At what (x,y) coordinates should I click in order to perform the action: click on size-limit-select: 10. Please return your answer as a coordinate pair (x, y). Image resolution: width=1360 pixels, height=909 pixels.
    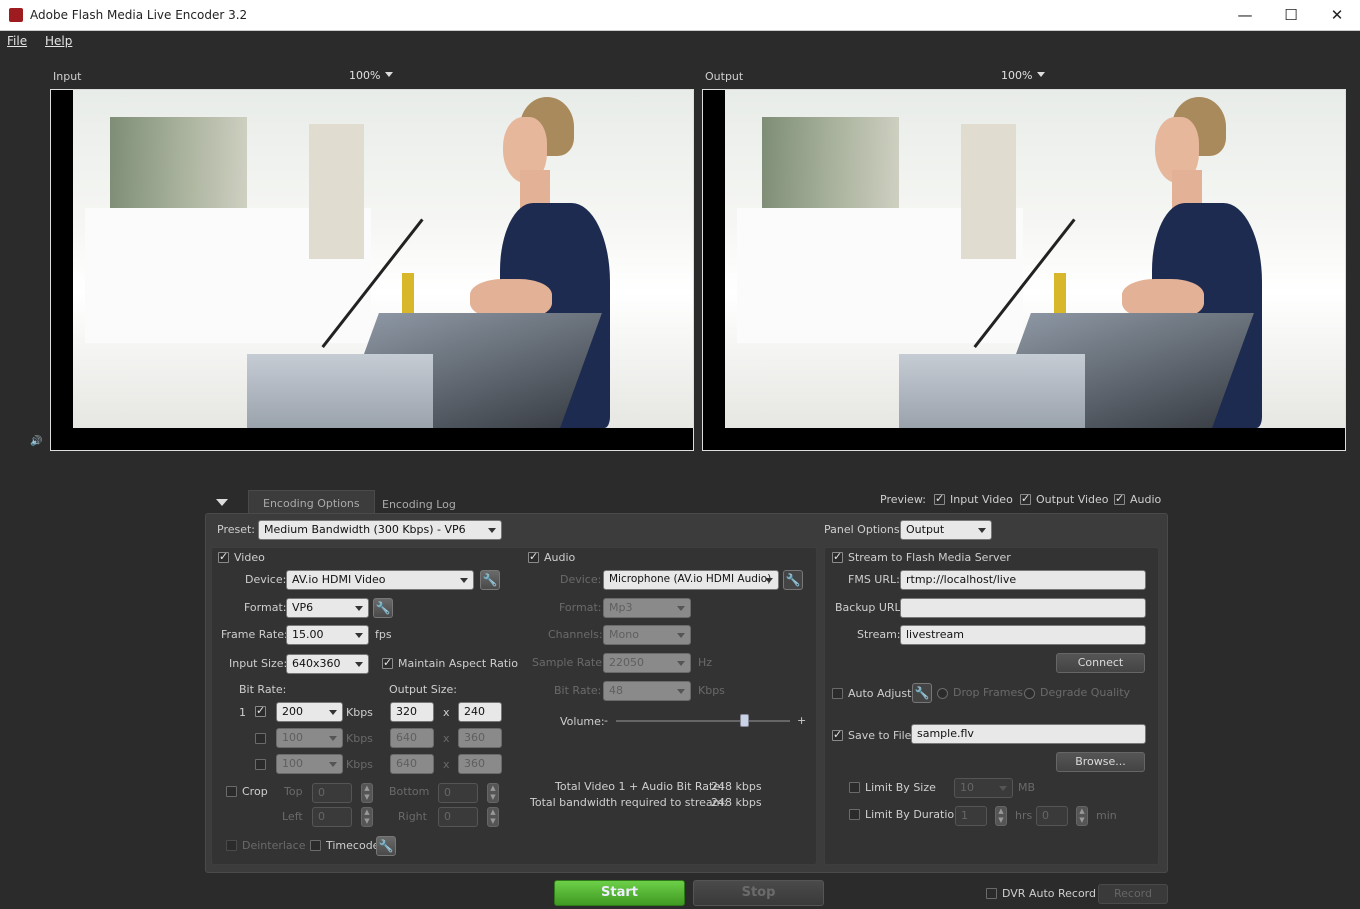
    Looking at the image, I should click on (983, 788).